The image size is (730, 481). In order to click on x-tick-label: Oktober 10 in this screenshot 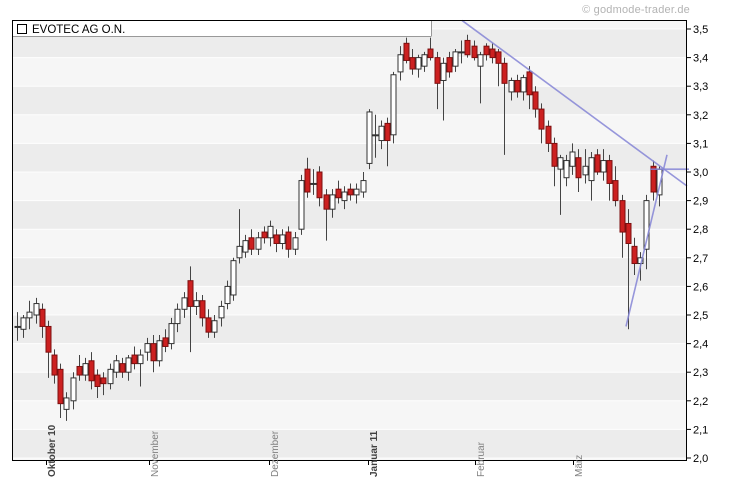, I will do `click(52, 450)`.